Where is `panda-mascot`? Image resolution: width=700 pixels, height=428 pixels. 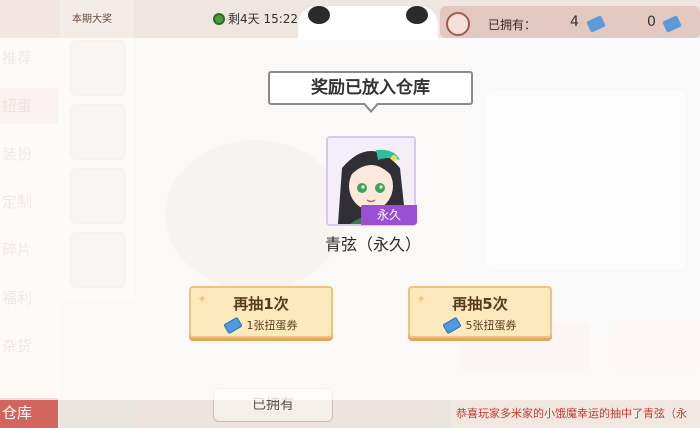
panda-mascot is located at coordinates (368, 23).